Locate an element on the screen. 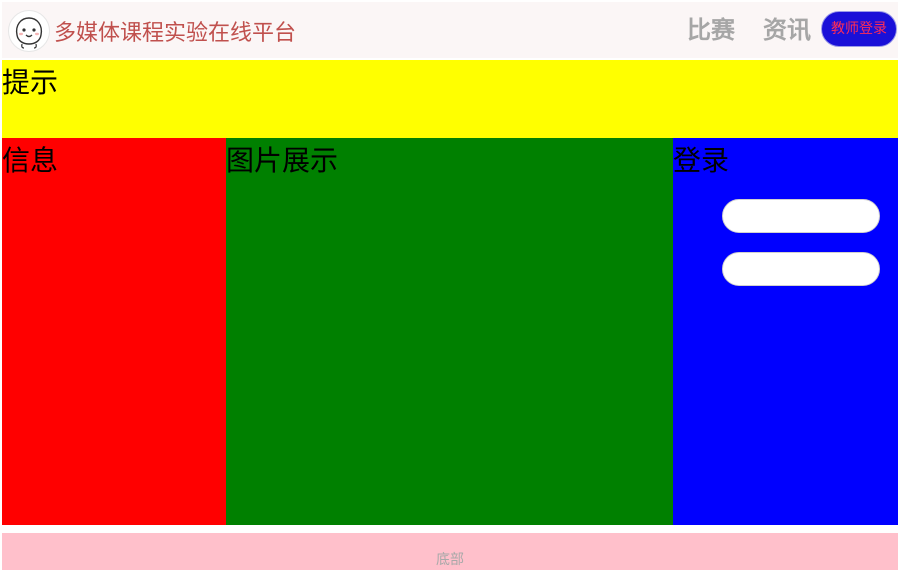 This screenshot has width=899, height=572. teacher-login-button: 教师登录 is located at coordinates (859, 29).